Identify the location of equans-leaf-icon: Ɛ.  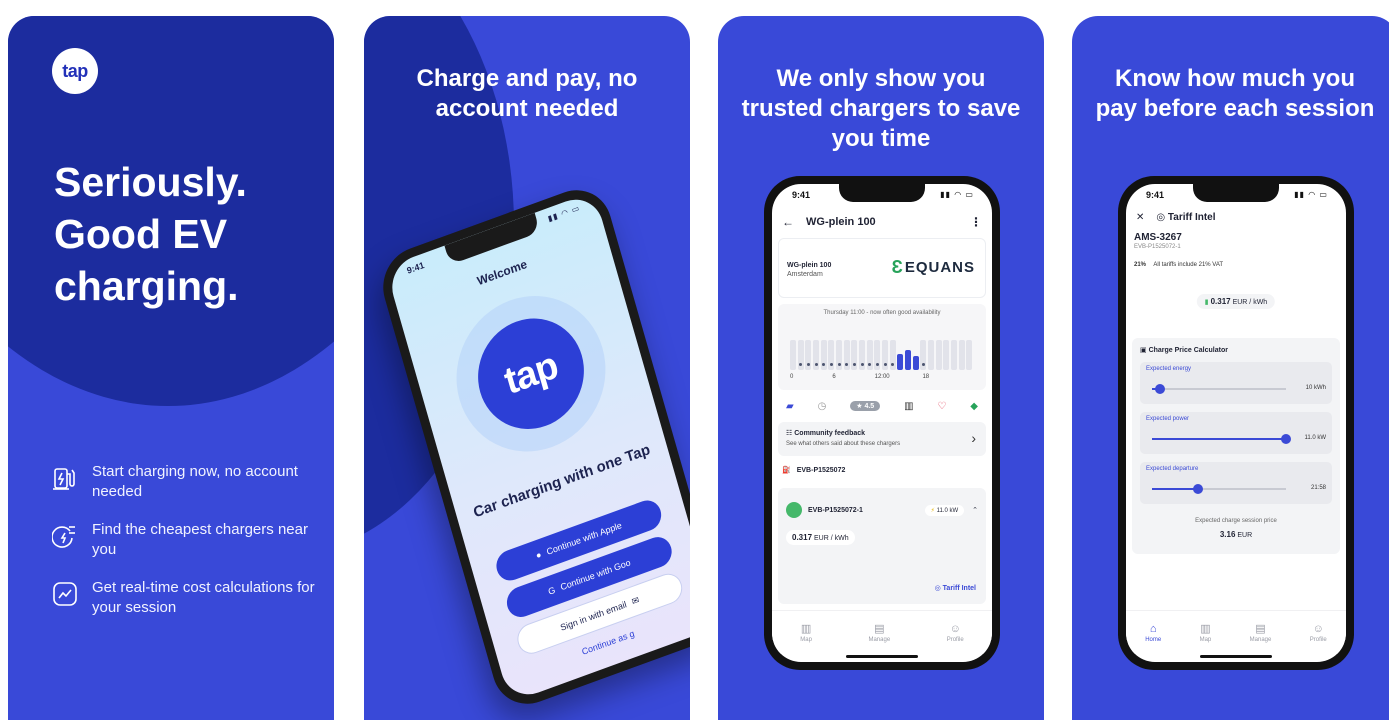
(897, 267).